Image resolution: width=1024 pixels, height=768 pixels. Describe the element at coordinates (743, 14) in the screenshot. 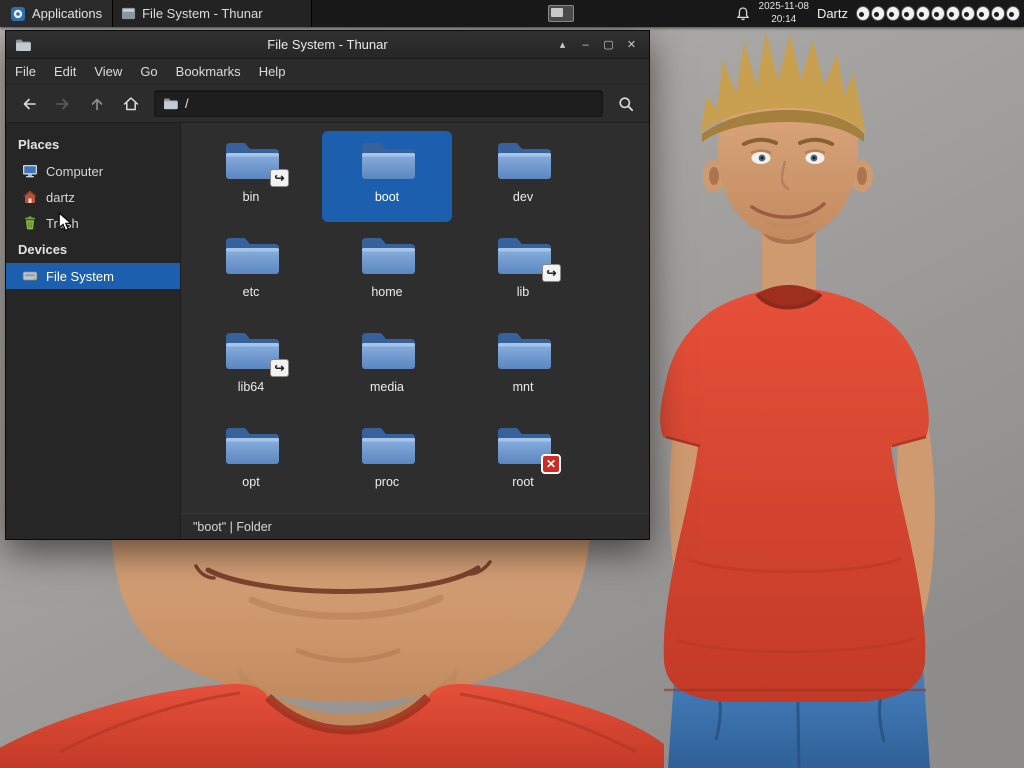

I see `notification-bell-icon` at that location.